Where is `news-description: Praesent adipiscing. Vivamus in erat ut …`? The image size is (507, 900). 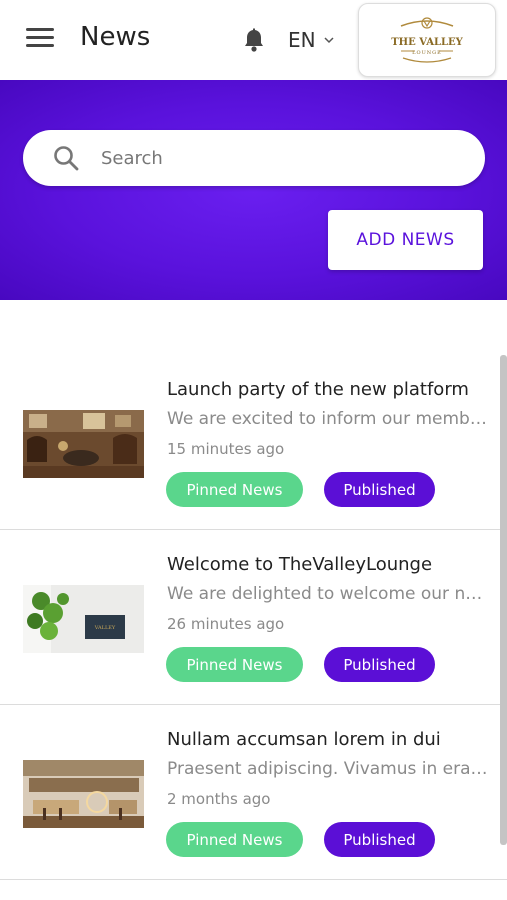 news-description: Praesent adipiscing. Vivamus in erat ut … is located at coordinates (329, 769).